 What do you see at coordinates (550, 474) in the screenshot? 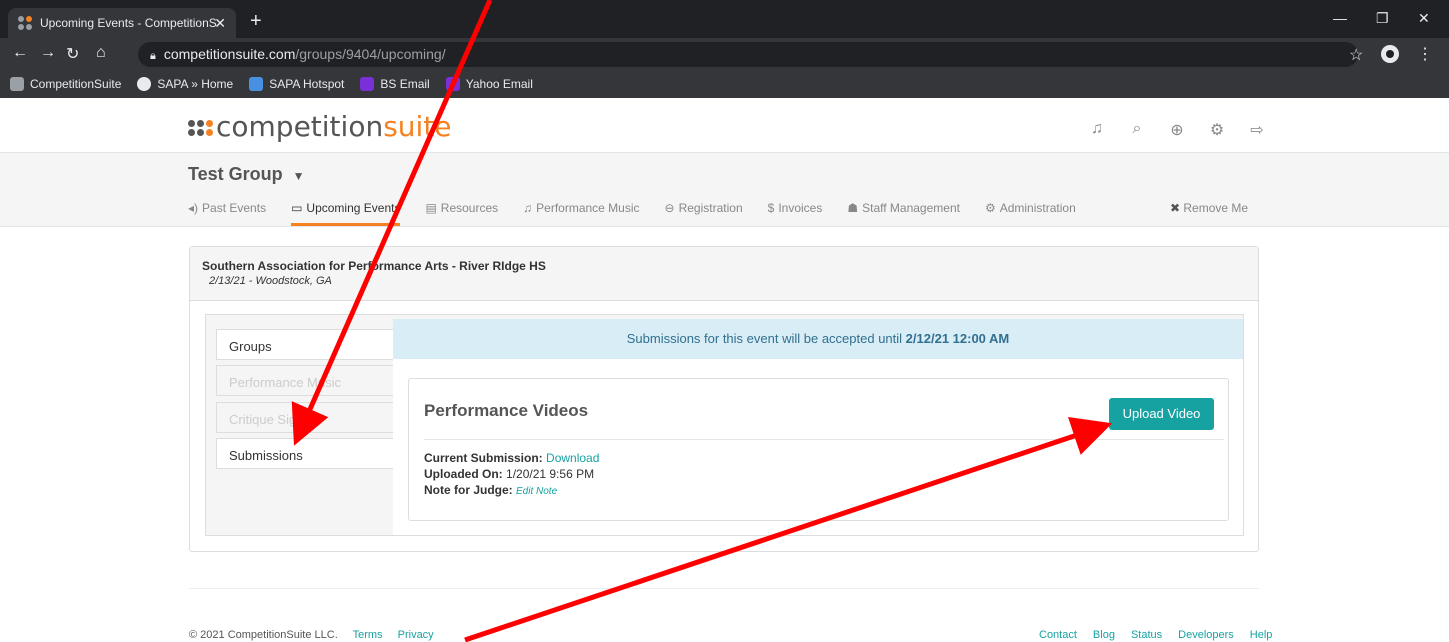
I see `uploaded-on-value: 1/20/21 9:56 PM` at bounding box center [550, 474].